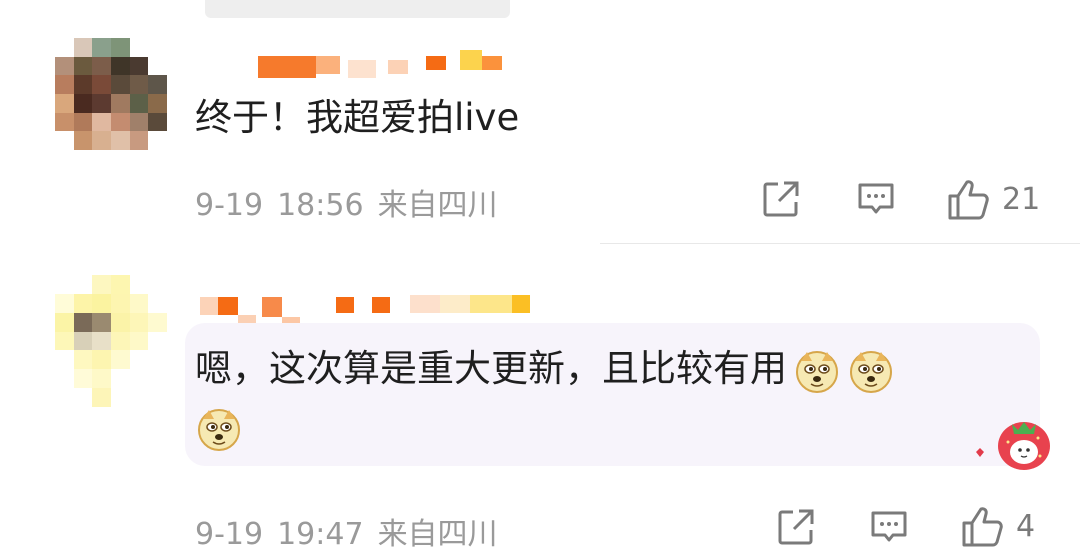  Describe the element at coordinates (1021, 199) in the screenshot. I see `like-count: 21` at that location.